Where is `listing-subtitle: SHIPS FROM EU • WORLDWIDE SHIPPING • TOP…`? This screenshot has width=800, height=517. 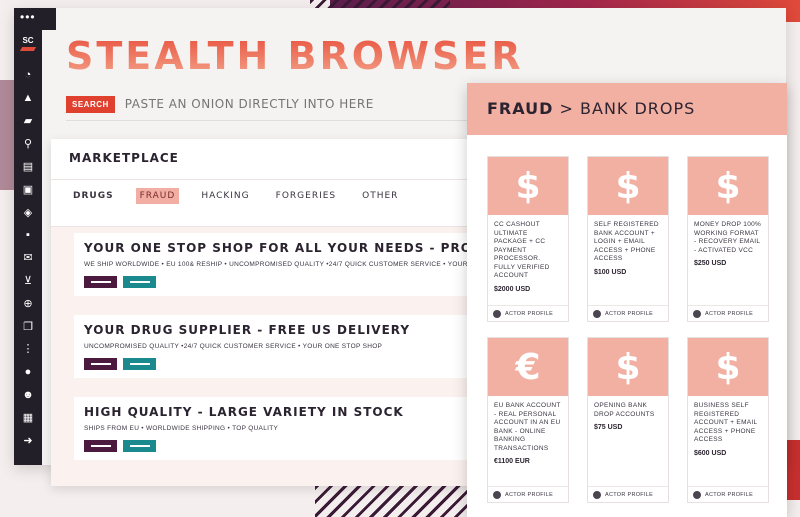
listing-subtitle: SHIPS FROM EU • WORLDWIDE SHIPPING • TOP… is located at coordinates (181, 428).